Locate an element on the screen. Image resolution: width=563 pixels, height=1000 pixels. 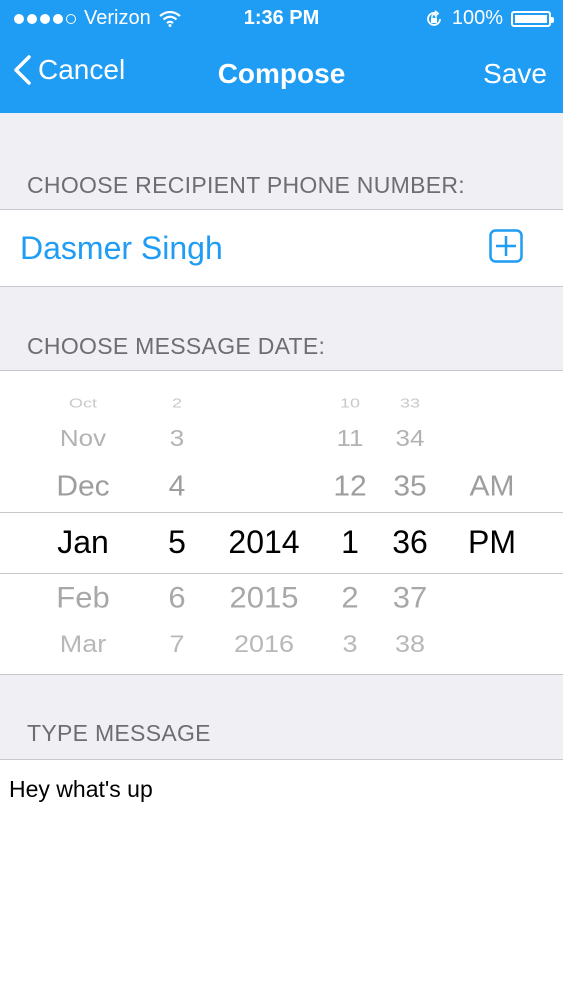
picker-month-option: Oct is located at coordinates (83, 403).